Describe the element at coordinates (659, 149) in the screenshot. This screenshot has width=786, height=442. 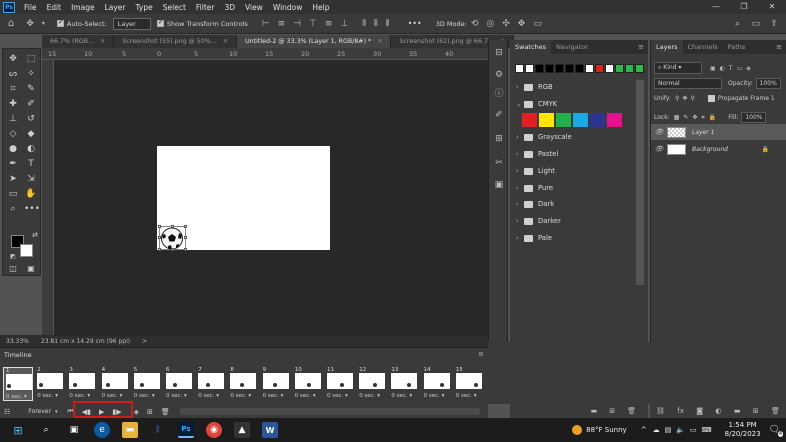
I see `visibility-eye-icon: 👁` at that location.